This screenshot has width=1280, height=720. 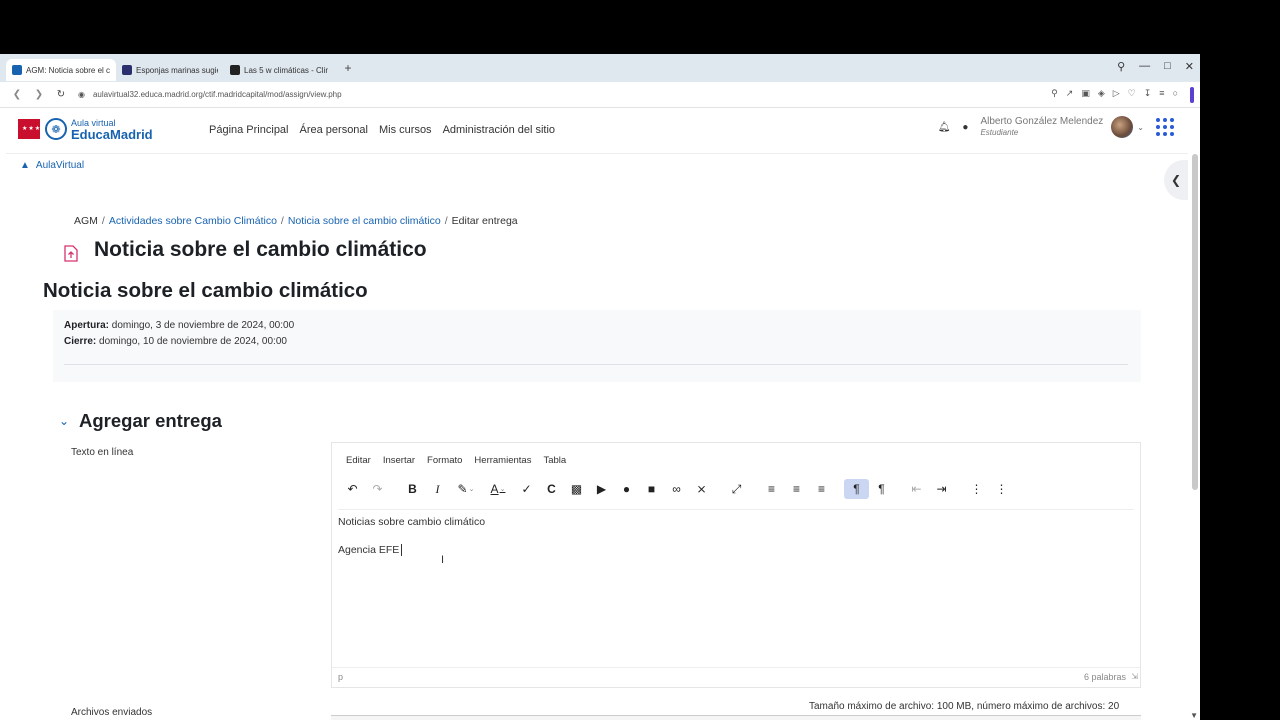 I want to click on share-icon: ↗, so click(x=1070, y=93).